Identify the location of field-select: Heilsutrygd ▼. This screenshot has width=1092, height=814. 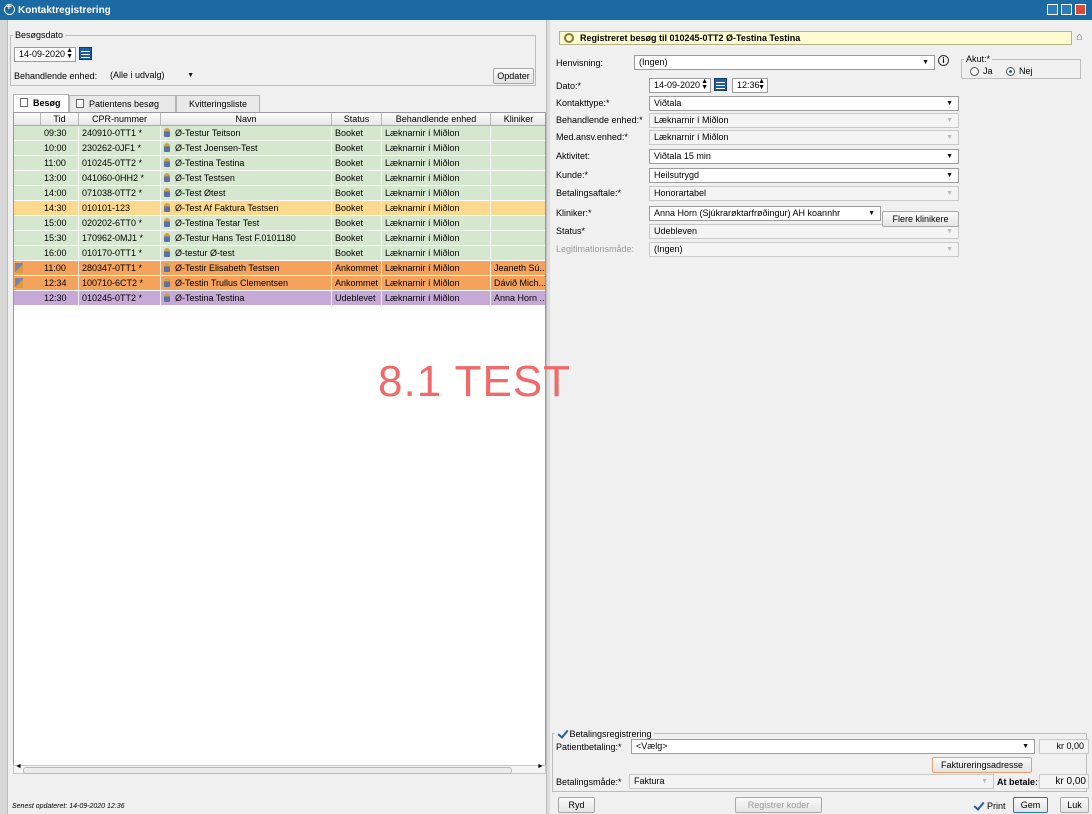
(804, 175).